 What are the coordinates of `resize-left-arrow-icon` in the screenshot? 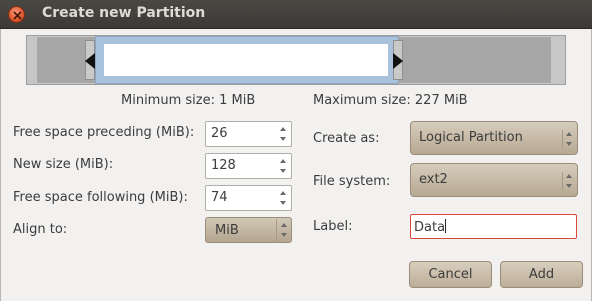 It's located at (90, 61).